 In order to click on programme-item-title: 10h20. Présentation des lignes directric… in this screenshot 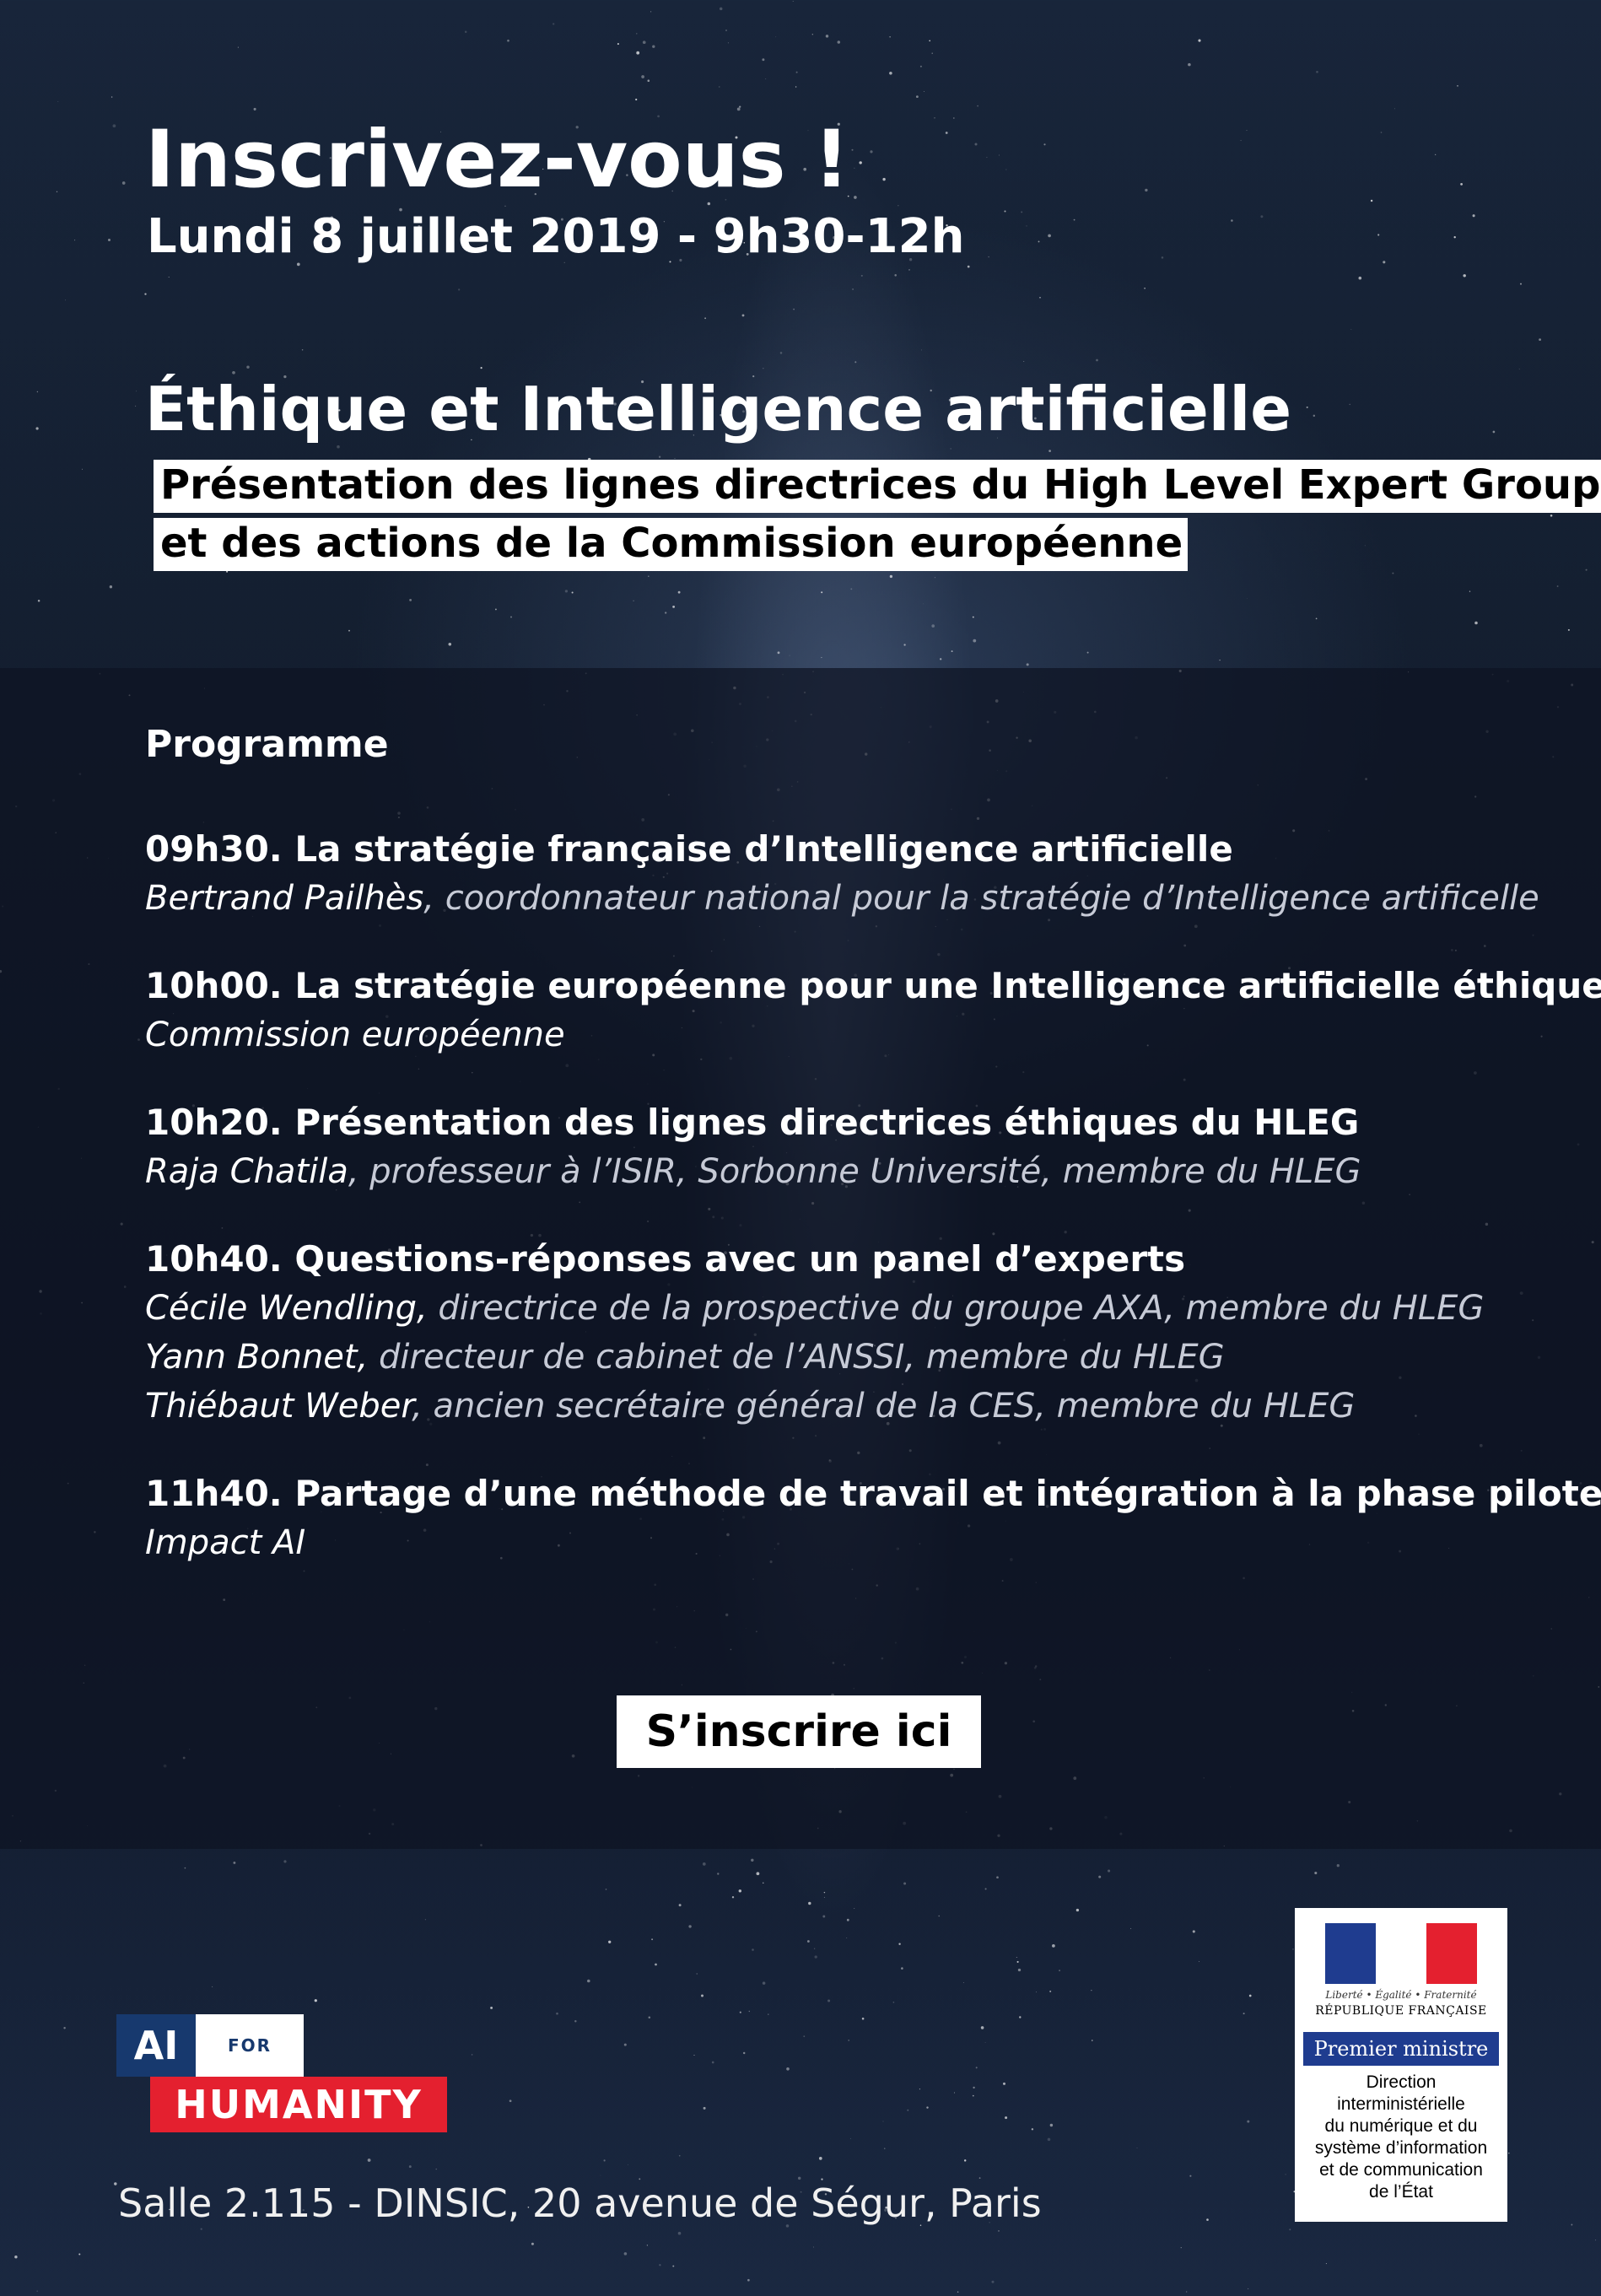, I will do `click(752, 1122)`.